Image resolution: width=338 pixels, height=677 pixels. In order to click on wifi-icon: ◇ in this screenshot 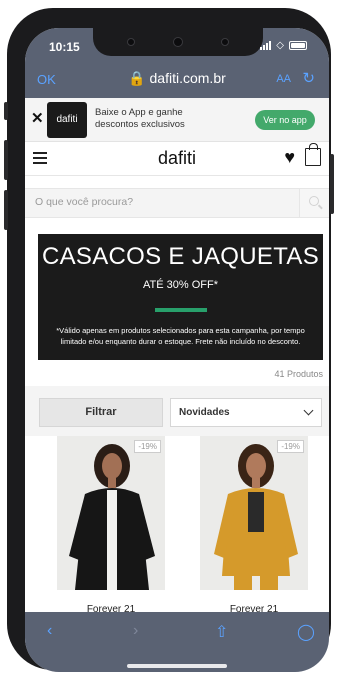, I will do `click(280, 45)`.